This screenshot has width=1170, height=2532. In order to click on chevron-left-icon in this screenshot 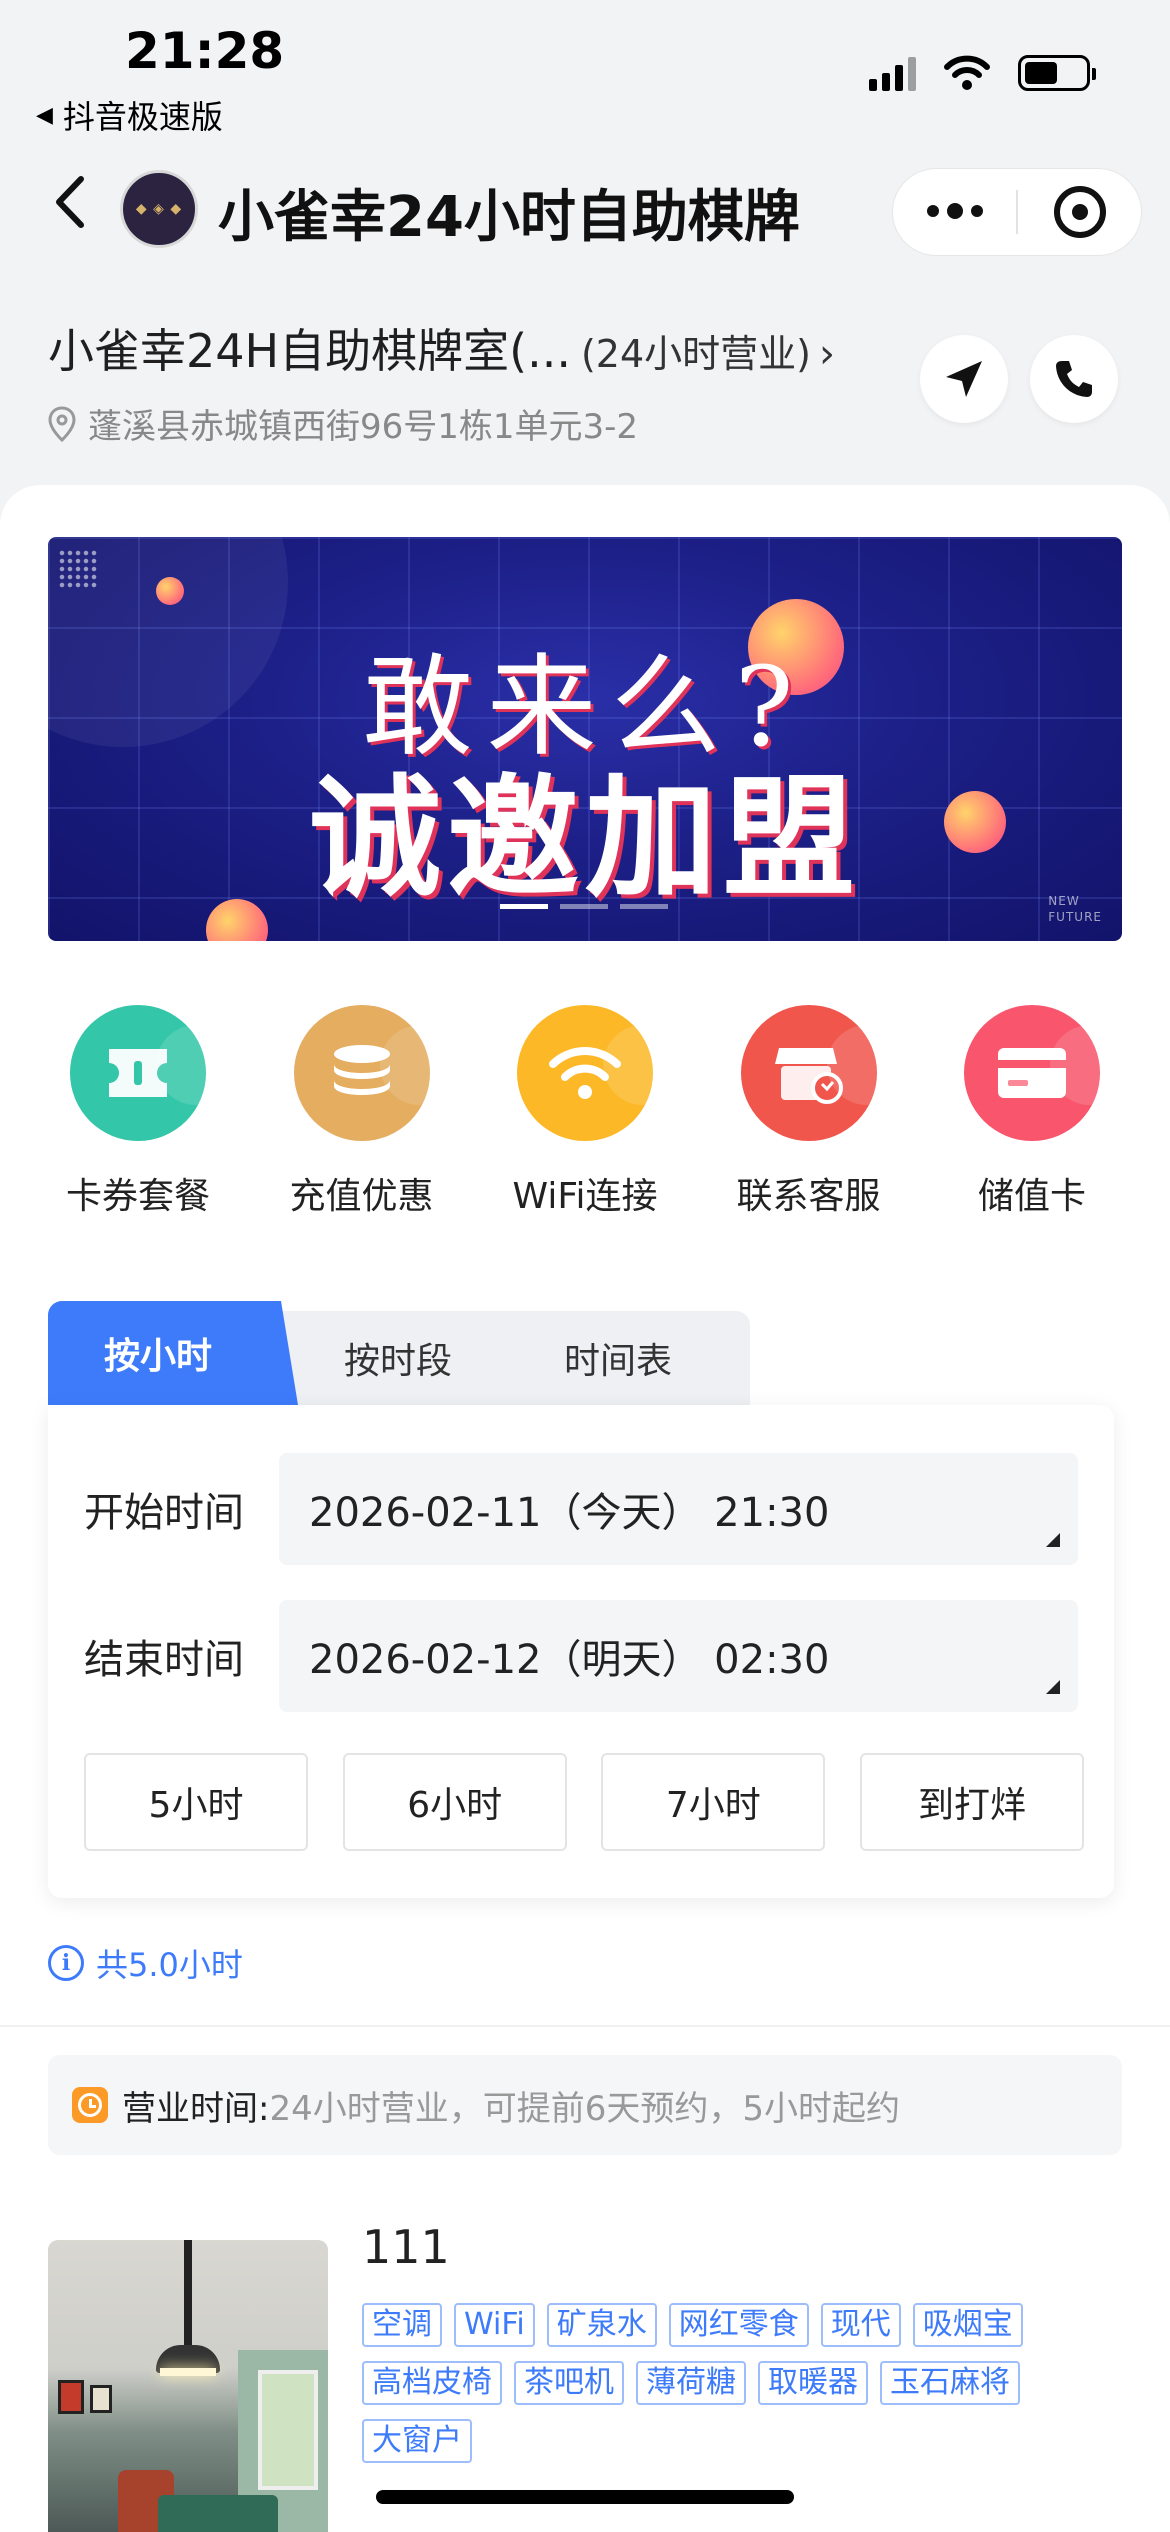, I will do `click(70, 202)`.